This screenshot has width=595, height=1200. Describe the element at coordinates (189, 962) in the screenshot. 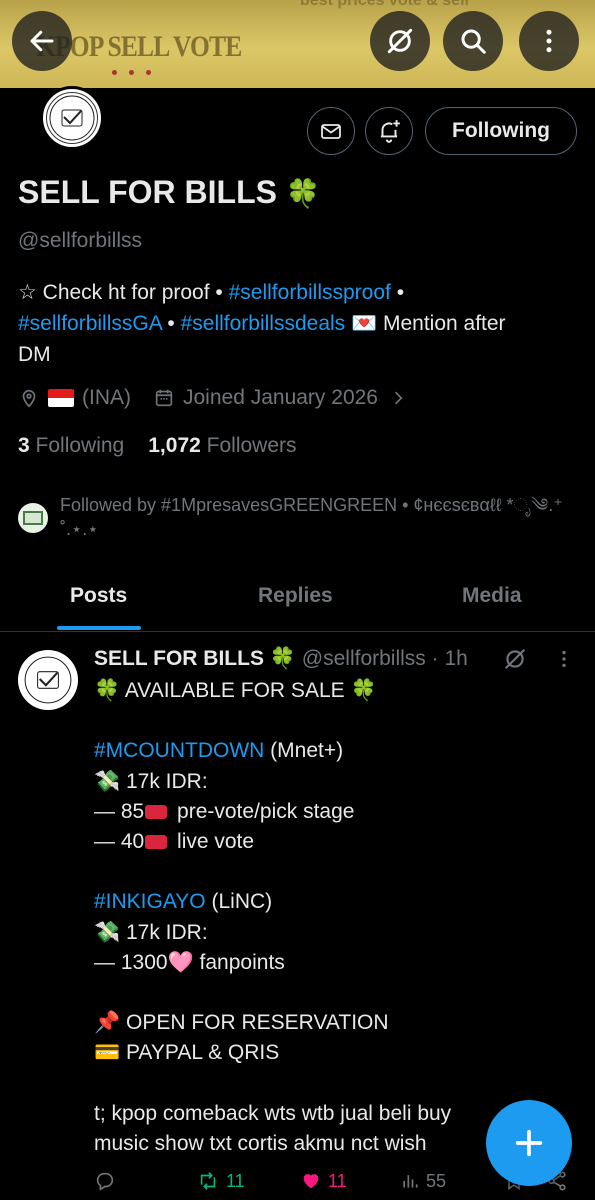

I see `post-line: — 1300🩷 fanpoints` at that location.